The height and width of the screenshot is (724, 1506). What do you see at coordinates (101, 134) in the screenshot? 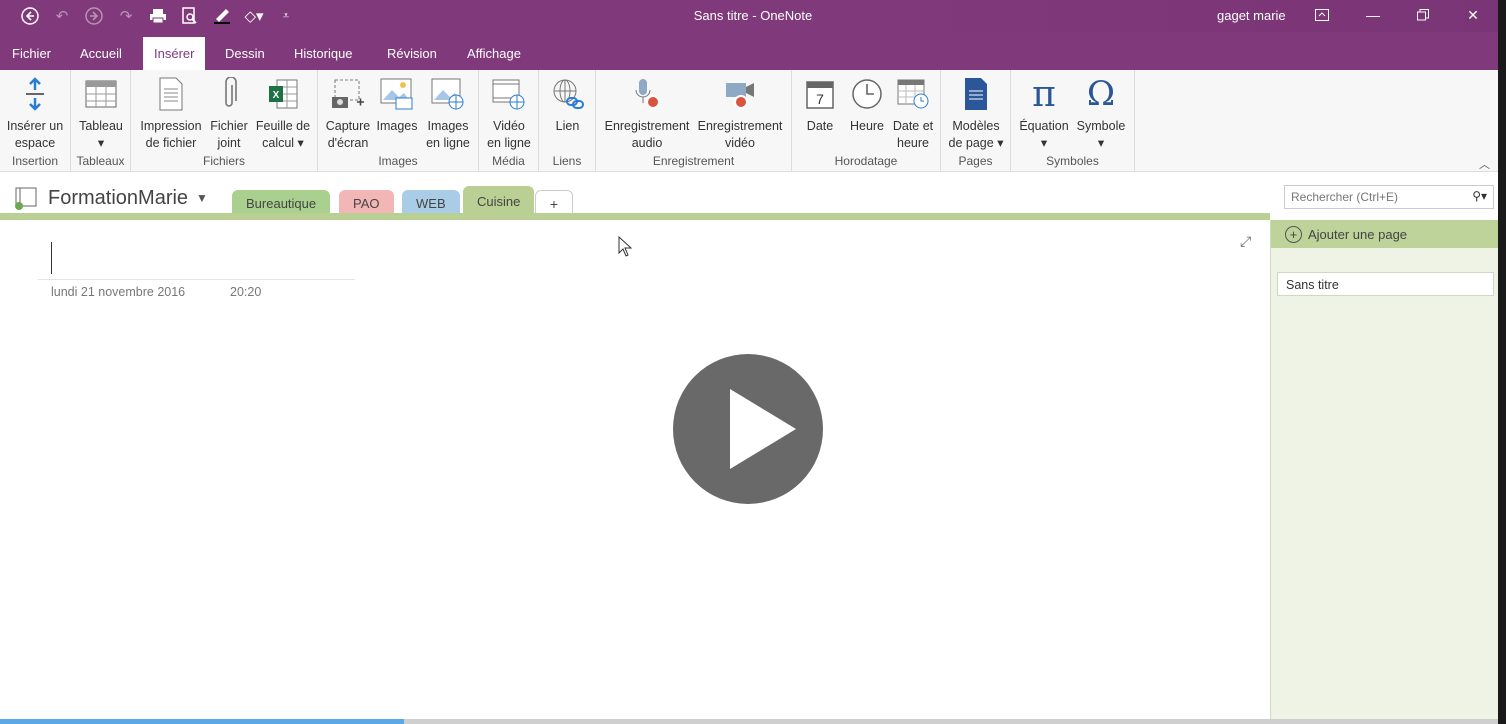
I see `table-label: Tableau ▾` at bounding box center [101, 134].